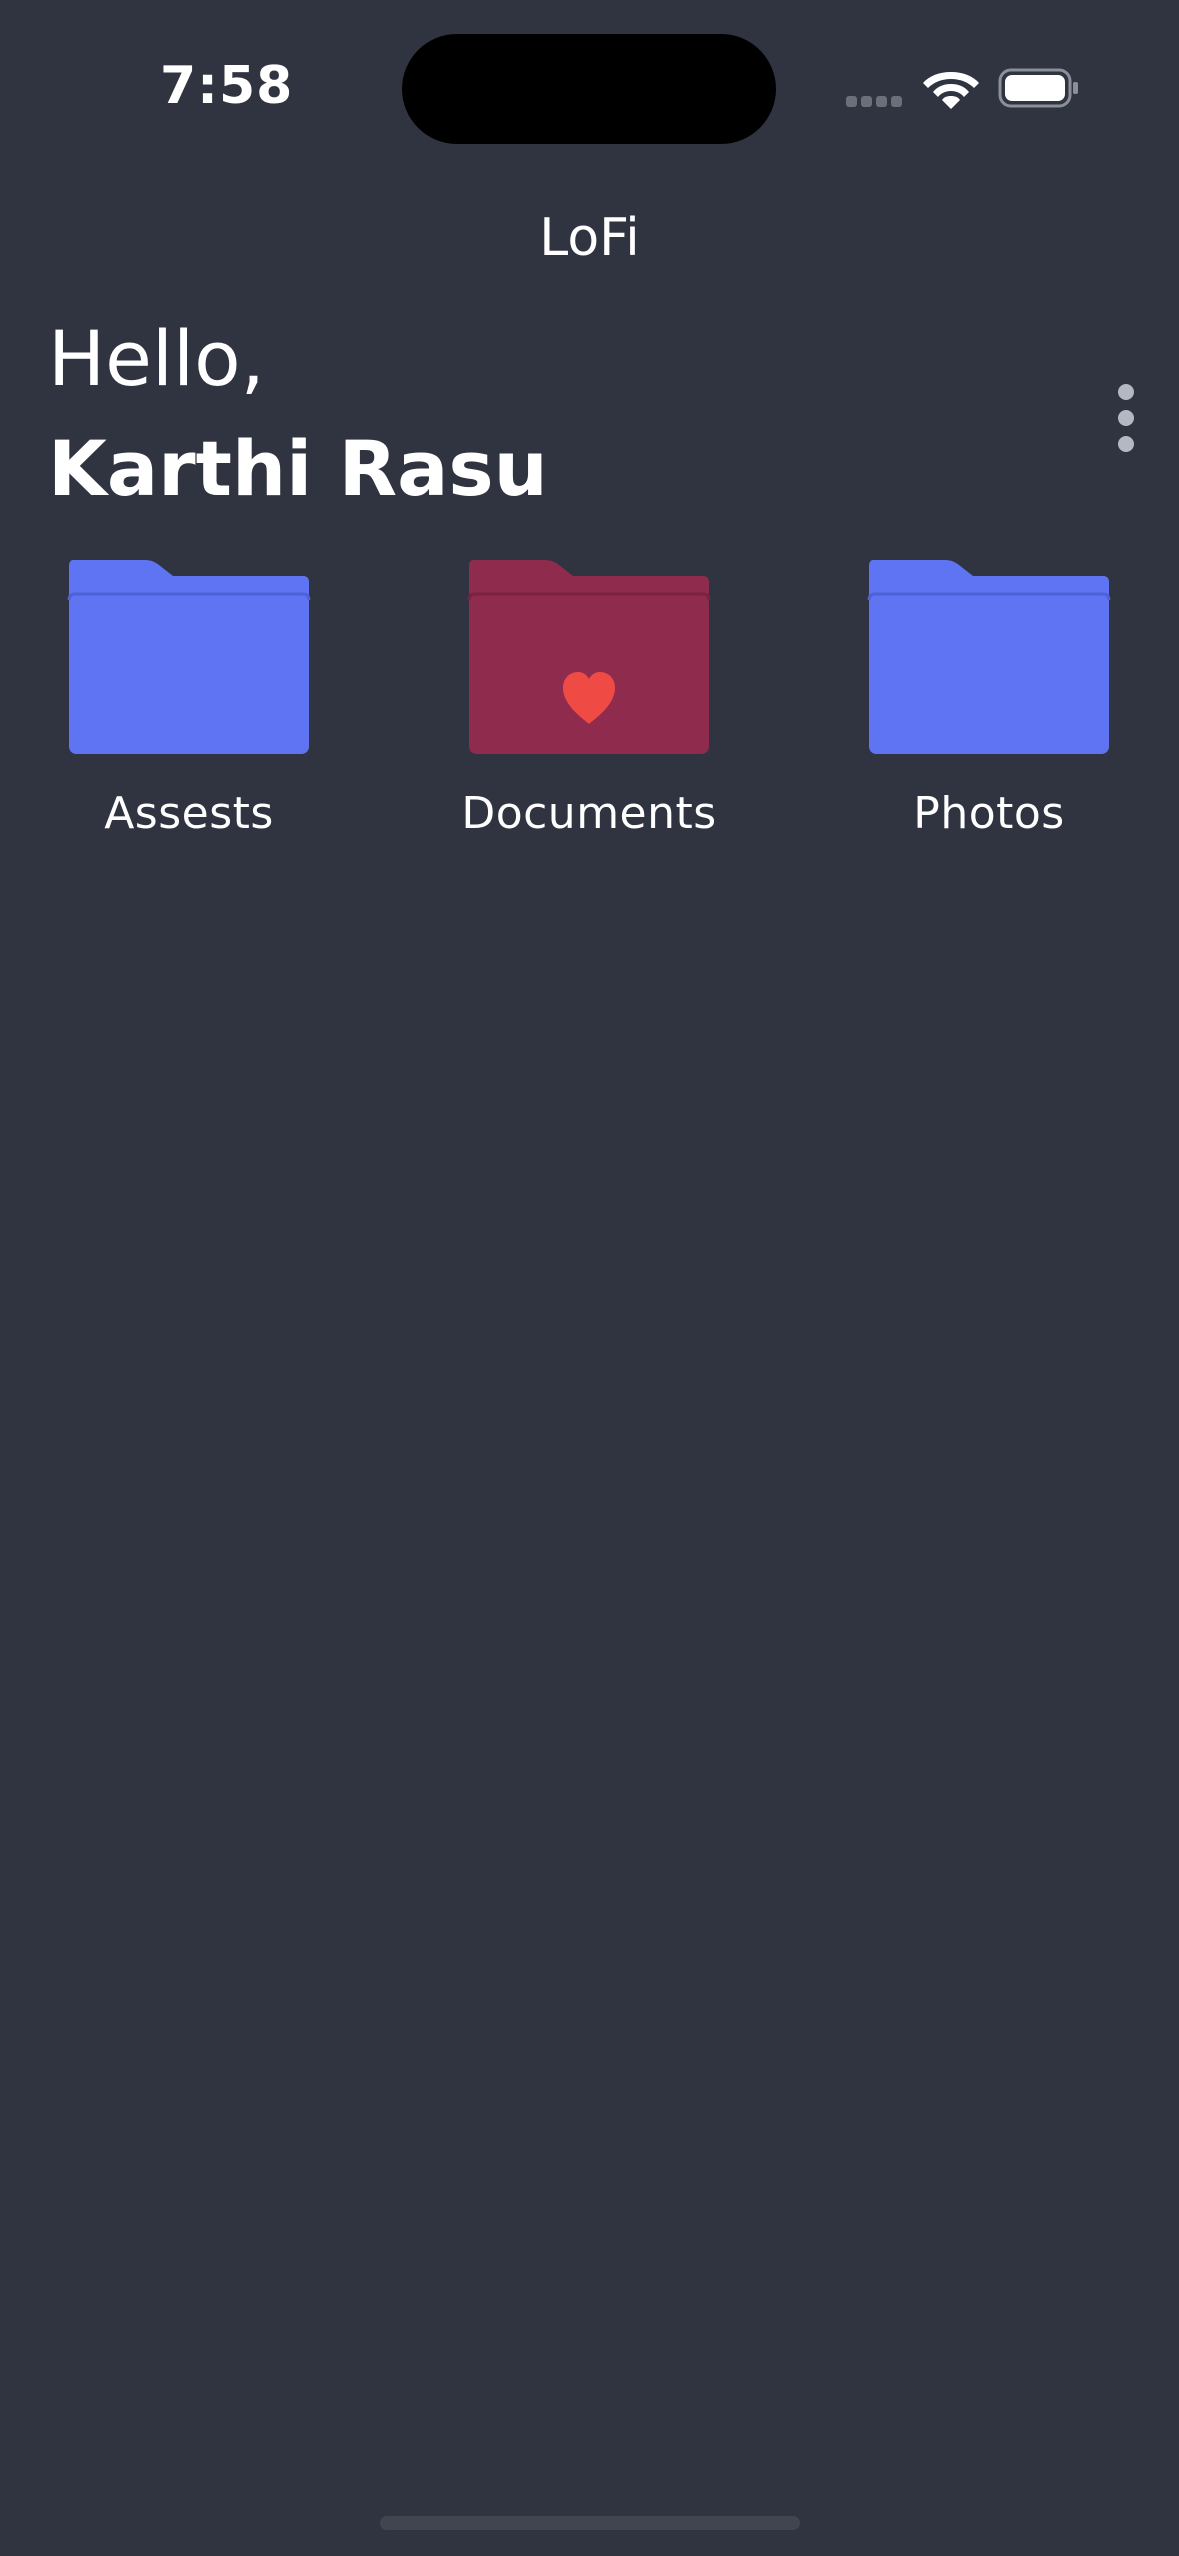 This screenshot has width=1179, height=2556. What do you see at coordinates (589, 89) in the screenshot?
I see `dynamic-island` at bounding box center [589, 89].